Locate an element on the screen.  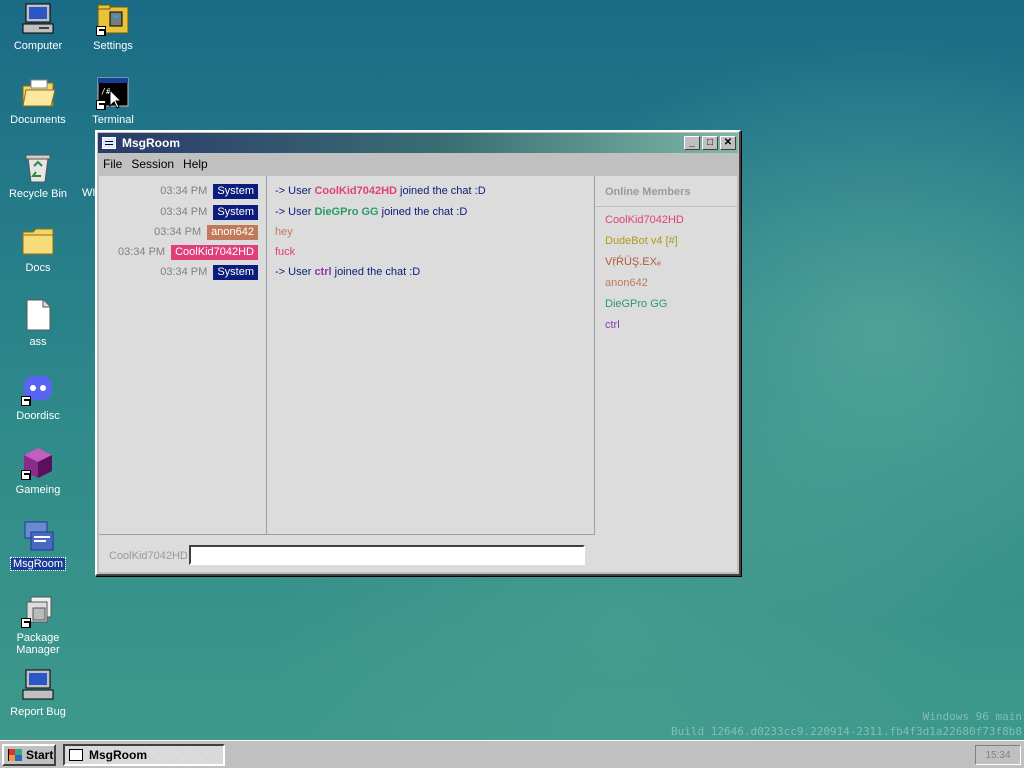
member-item: DudeBot v4 [#] is located at coordinates (666, 241).